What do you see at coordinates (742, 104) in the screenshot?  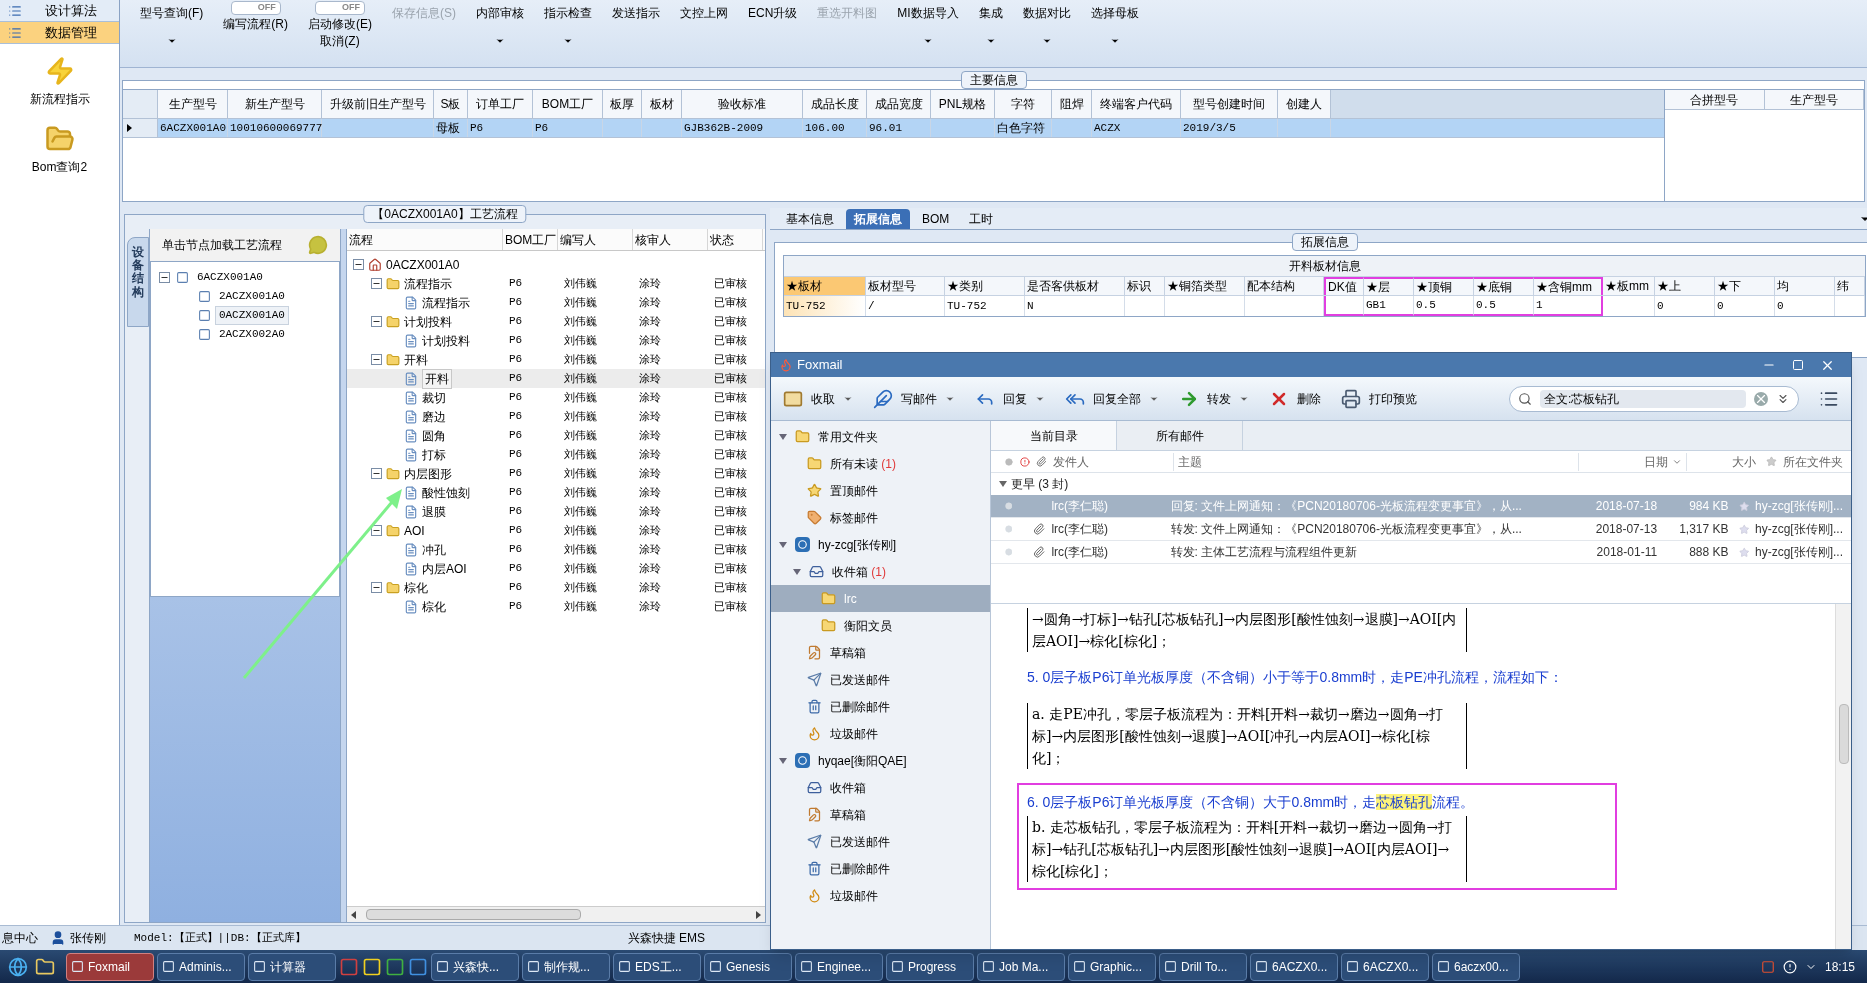 I see `column-header: 验收标准` at bounding box center [742, 104].